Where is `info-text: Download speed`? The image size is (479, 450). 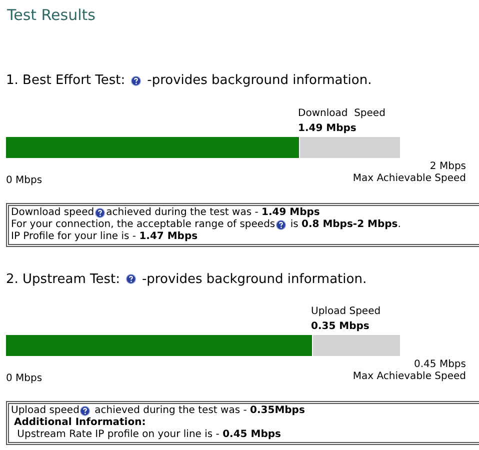 info-text: Download speed is located at coordinates (52, 212).